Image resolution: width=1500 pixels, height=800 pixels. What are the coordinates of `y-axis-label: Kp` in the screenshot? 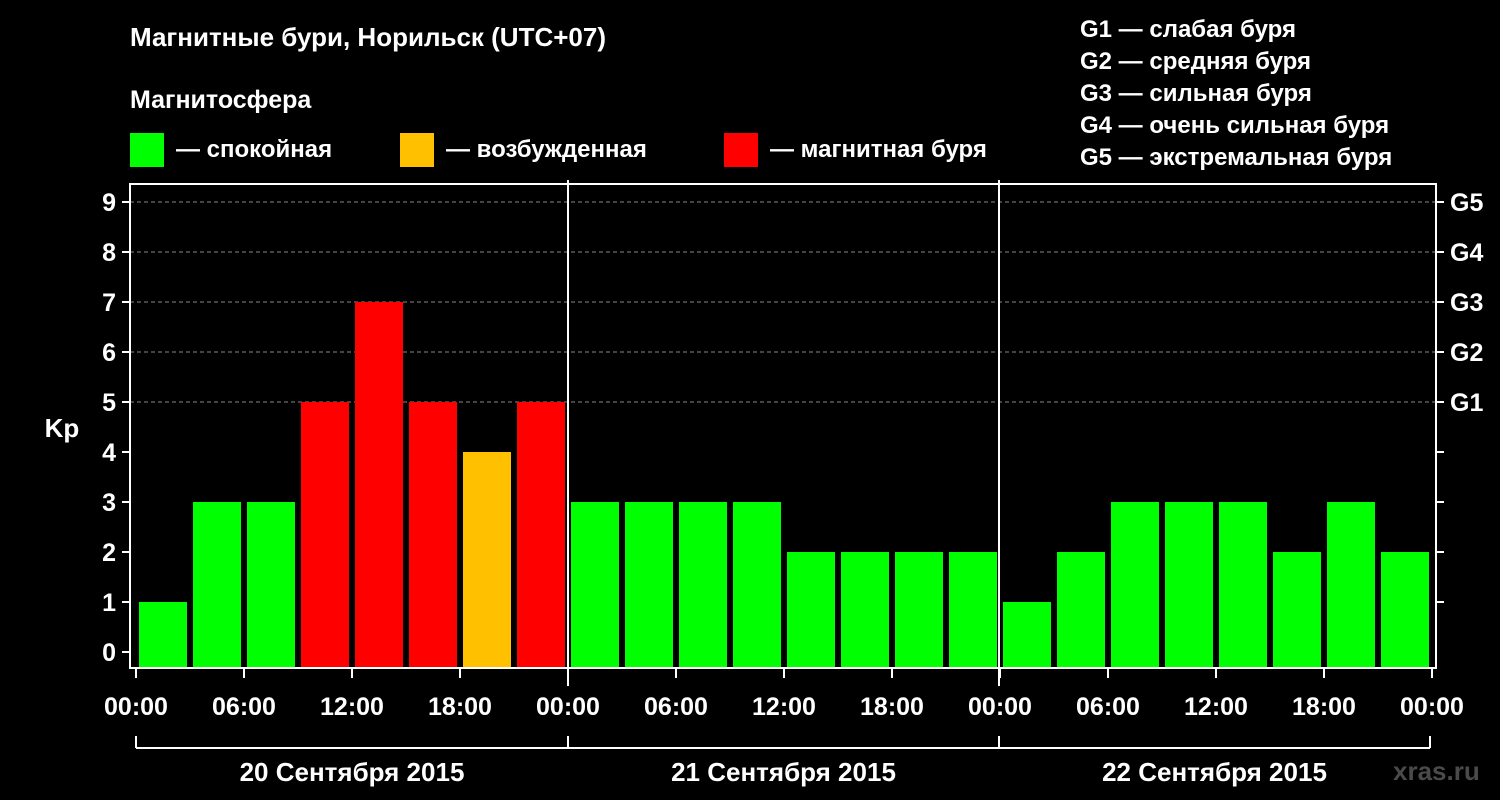 It's located at (62, 428).